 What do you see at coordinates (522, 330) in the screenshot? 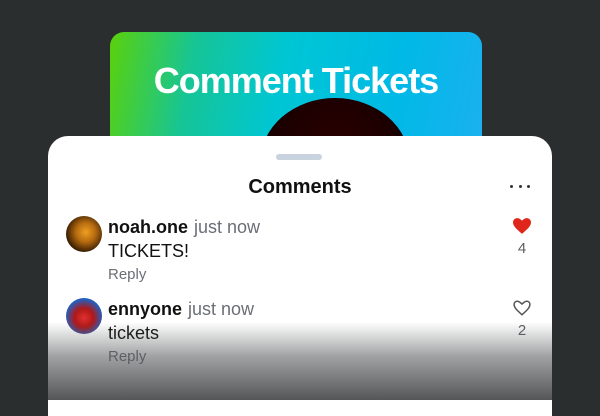
I see `like-count: 2` at bounding box center [522, 330].